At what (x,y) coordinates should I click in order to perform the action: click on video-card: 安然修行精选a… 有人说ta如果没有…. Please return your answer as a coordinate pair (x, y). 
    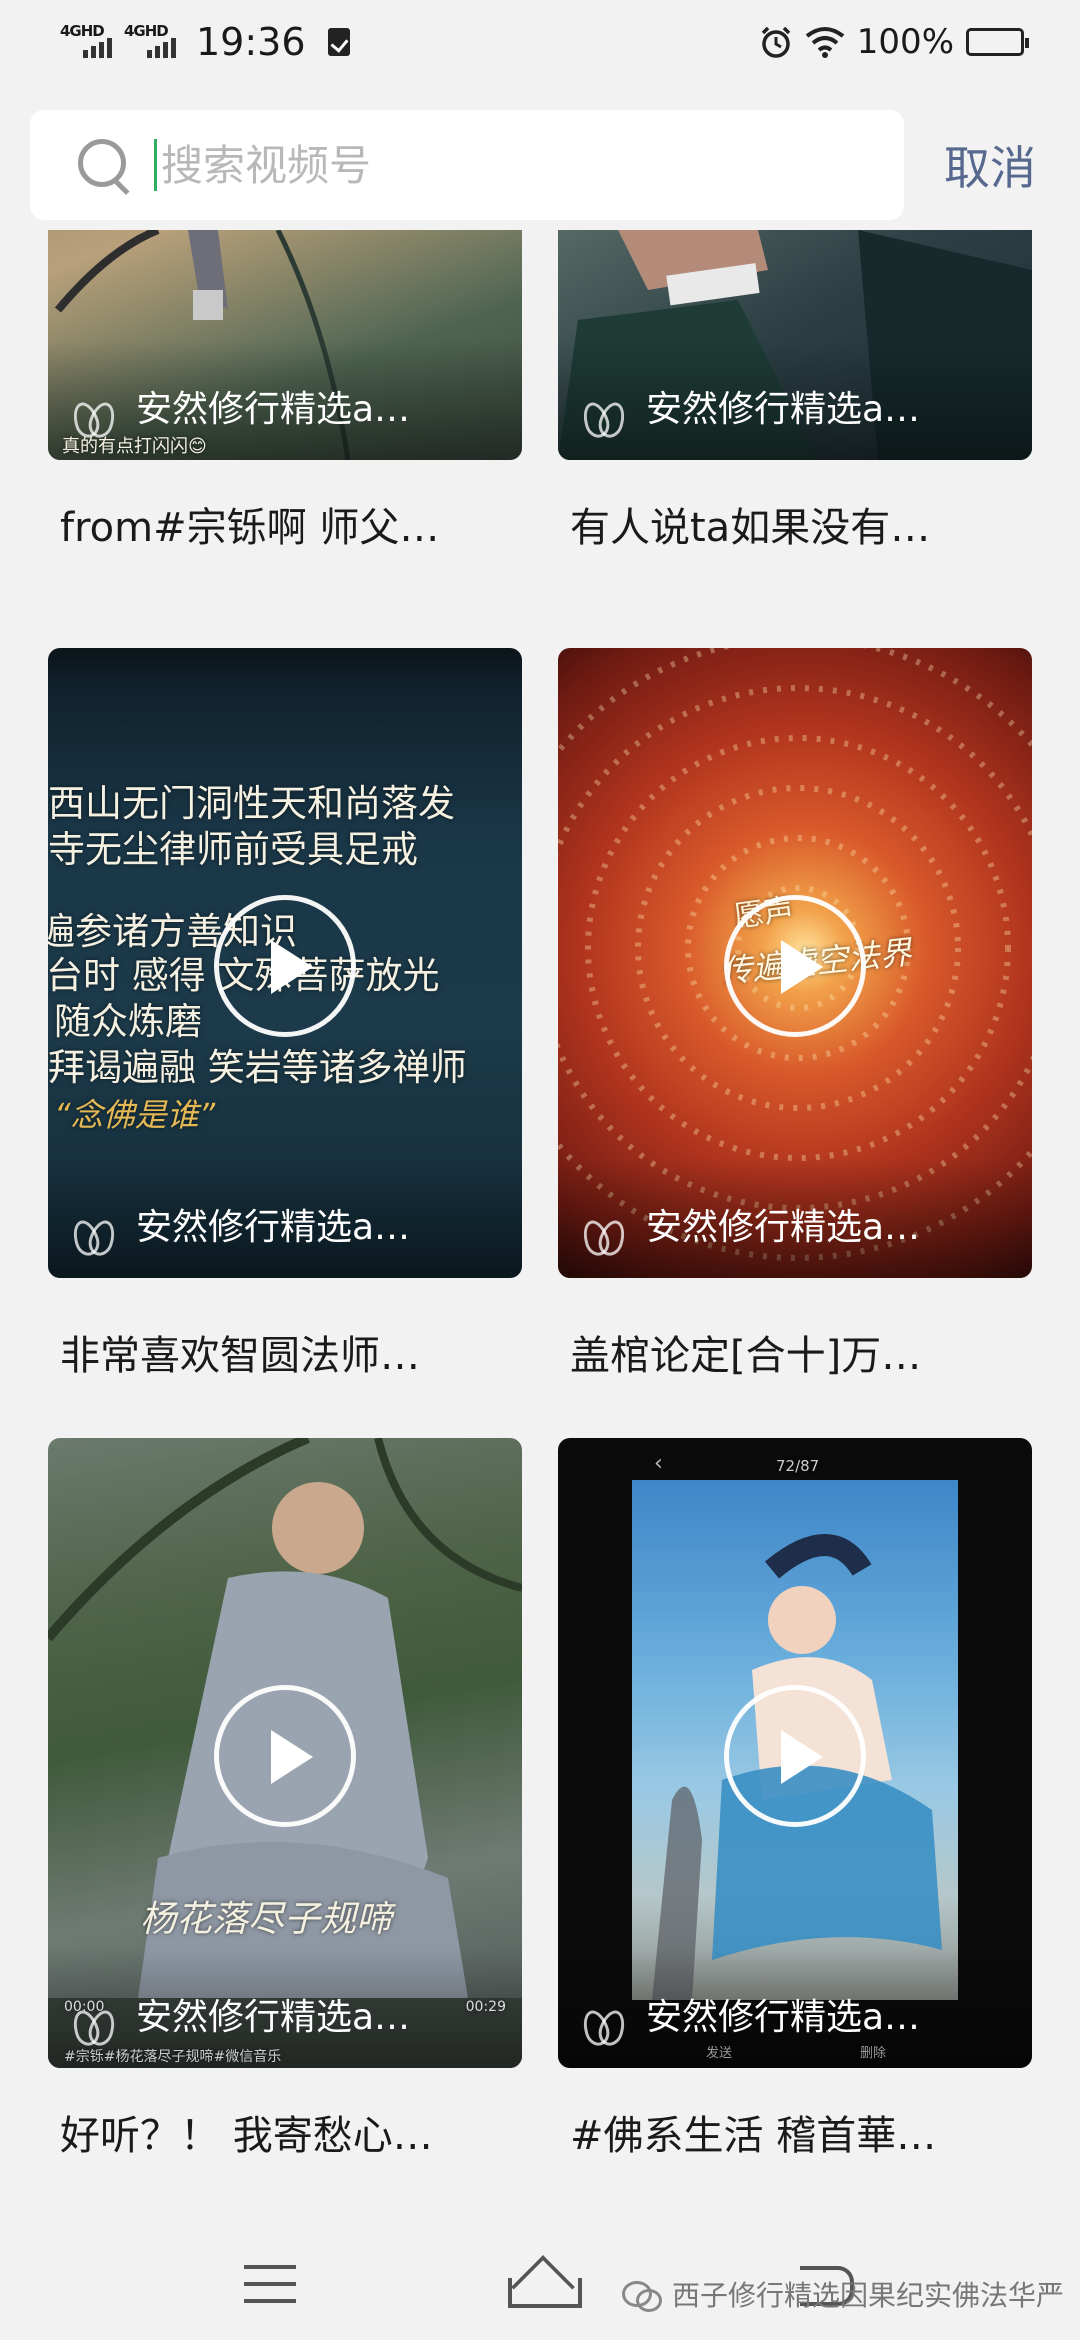
    Looking at the image, I should click on (795, 390).